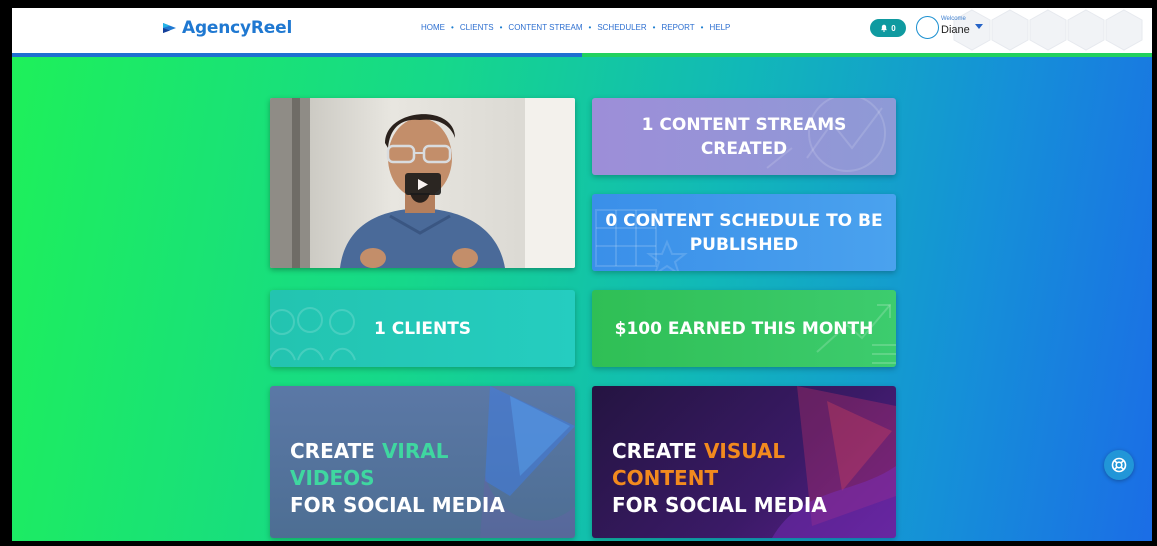  I want to click on nav-home: HOME, so click(433, 27).